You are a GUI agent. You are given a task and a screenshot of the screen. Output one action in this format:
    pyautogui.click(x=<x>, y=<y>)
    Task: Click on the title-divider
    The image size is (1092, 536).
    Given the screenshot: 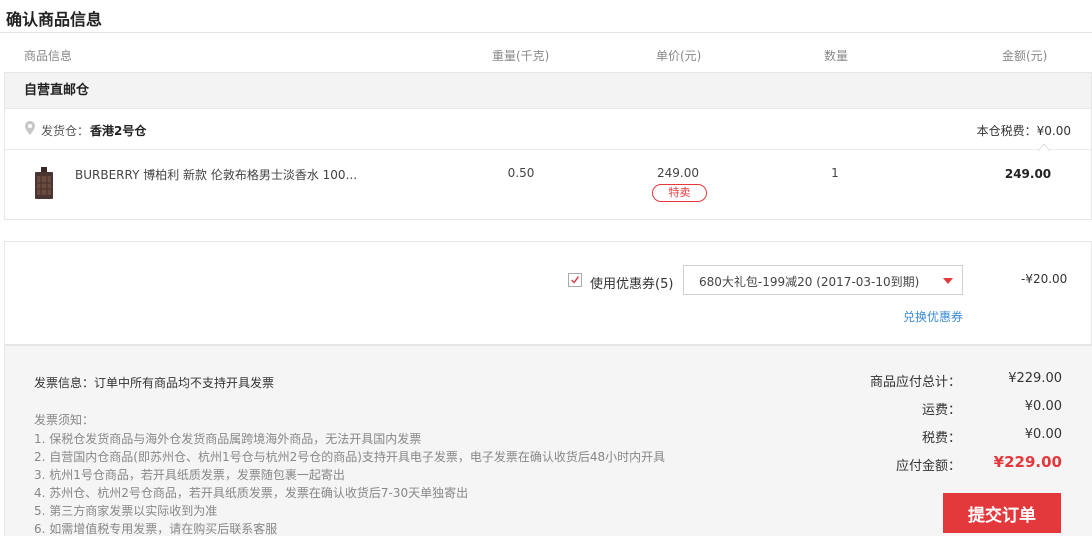 What is the action you would take?
    pyautogui.click(x=546, y=32)
    